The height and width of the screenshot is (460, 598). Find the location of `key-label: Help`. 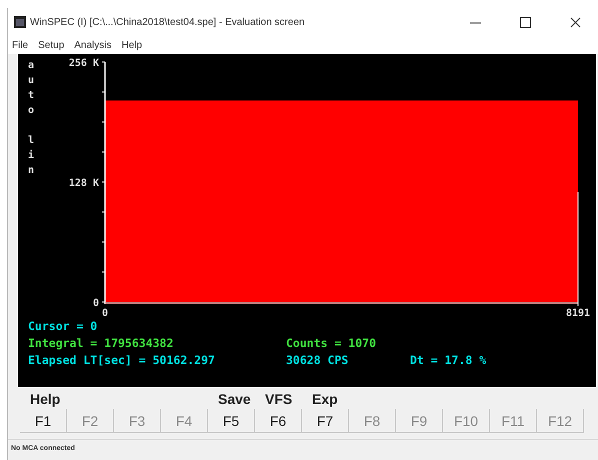

key-label: Help is located at coordinates (45, 399).